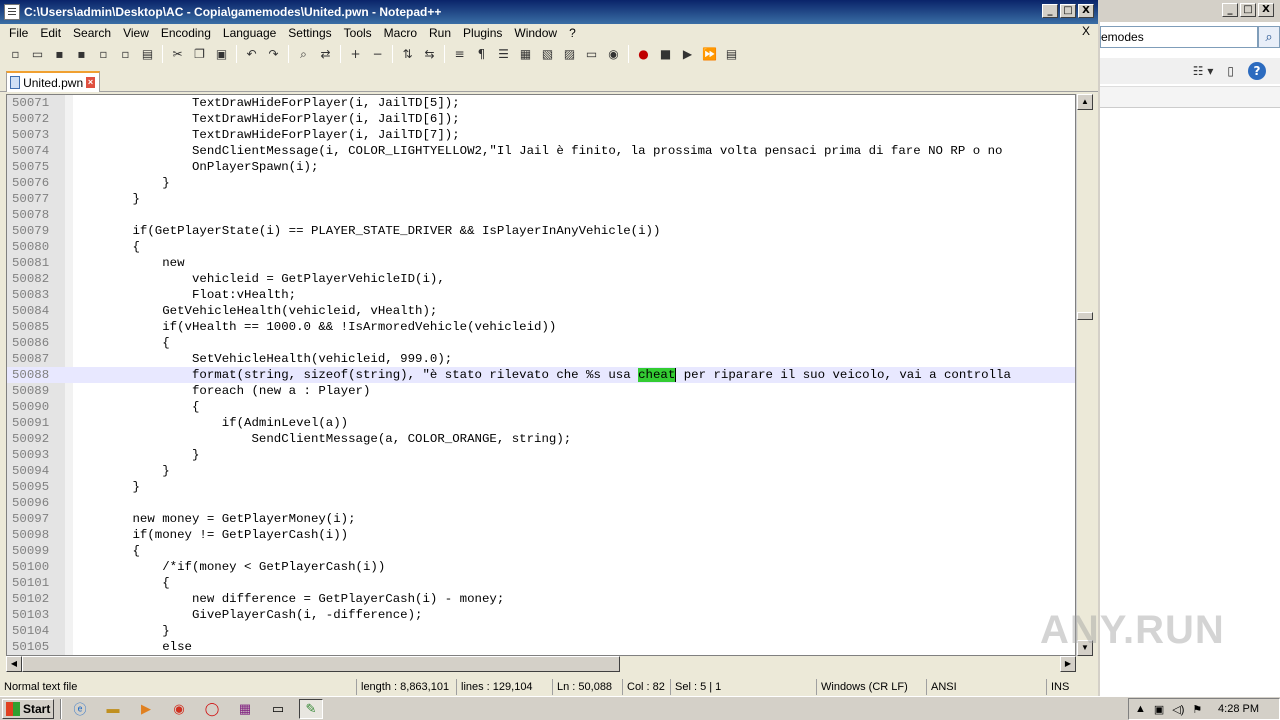 This screenshot has width=1280, height=720. Describe the element at coordinates (1238, 709) in the screenshot. I see `clock: 4:28 PM` at that location.